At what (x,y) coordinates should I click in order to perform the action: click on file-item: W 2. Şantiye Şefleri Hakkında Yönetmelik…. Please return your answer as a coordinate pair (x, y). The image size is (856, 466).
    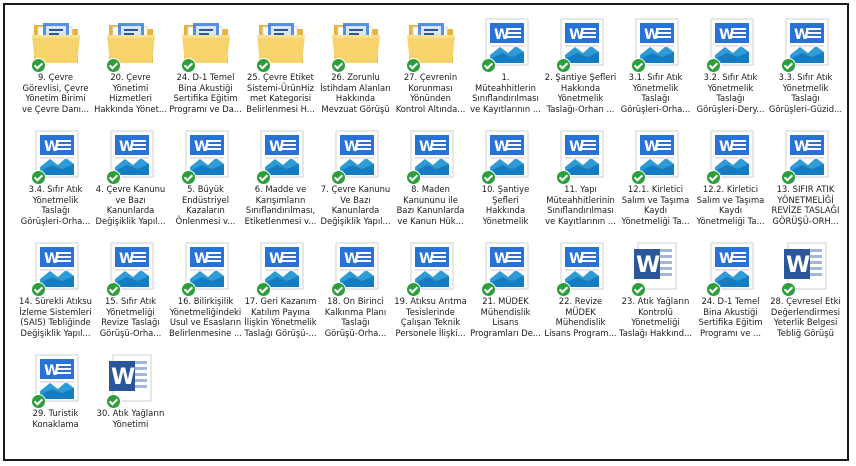
    Looking at the image, I should click on (580, 65).